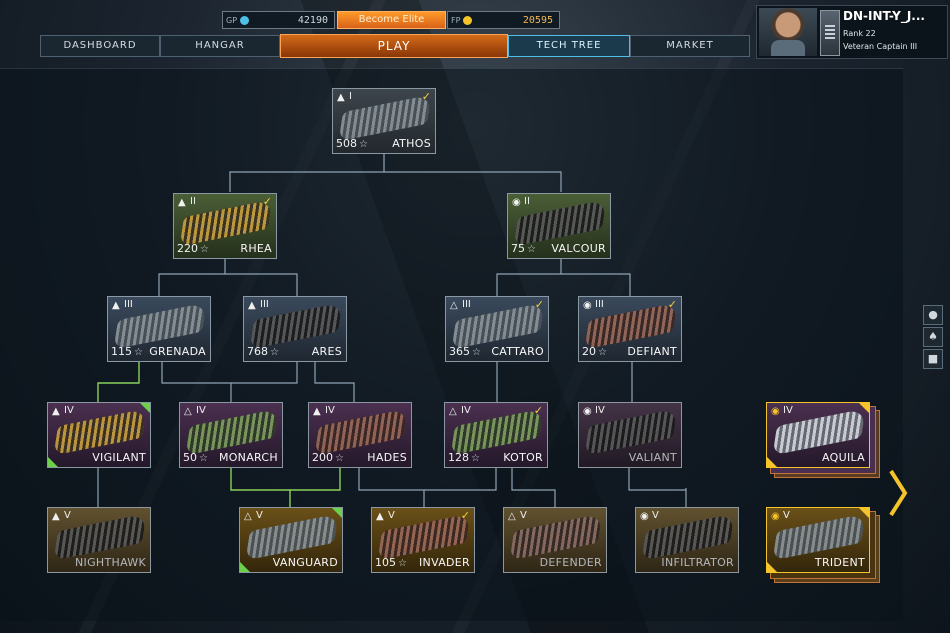 Image resolution: width=950 pixels, height=633 pixels. I want to click on tier-label: △ III, so click(460, 305).